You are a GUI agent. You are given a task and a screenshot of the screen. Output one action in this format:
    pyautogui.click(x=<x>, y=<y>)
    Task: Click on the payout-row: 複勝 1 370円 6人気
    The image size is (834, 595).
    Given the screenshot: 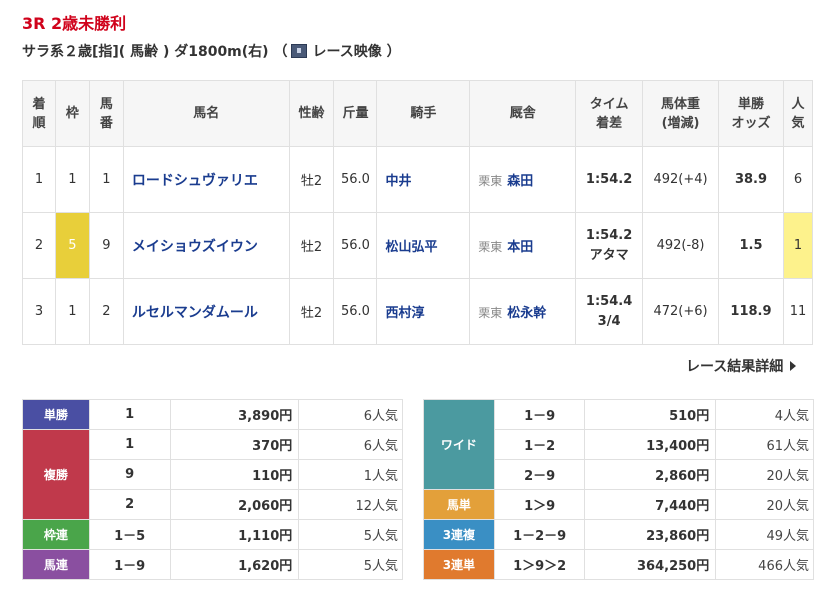 What is the action you would take?
    pyautogui.click(x=212, y=474)
    